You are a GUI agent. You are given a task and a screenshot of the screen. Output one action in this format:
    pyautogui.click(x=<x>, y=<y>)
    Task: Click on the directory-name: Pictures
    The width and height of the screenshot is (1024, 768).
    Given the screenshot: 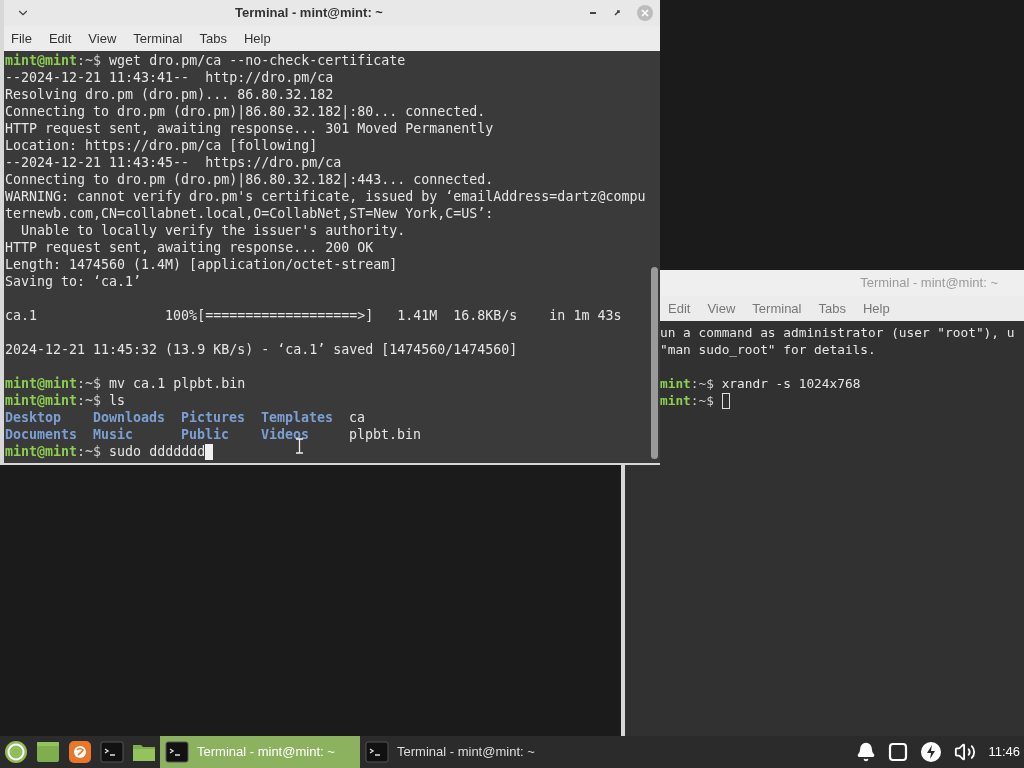 What is the action you would take?
    pyautogui.click(x=213, y=417)
    